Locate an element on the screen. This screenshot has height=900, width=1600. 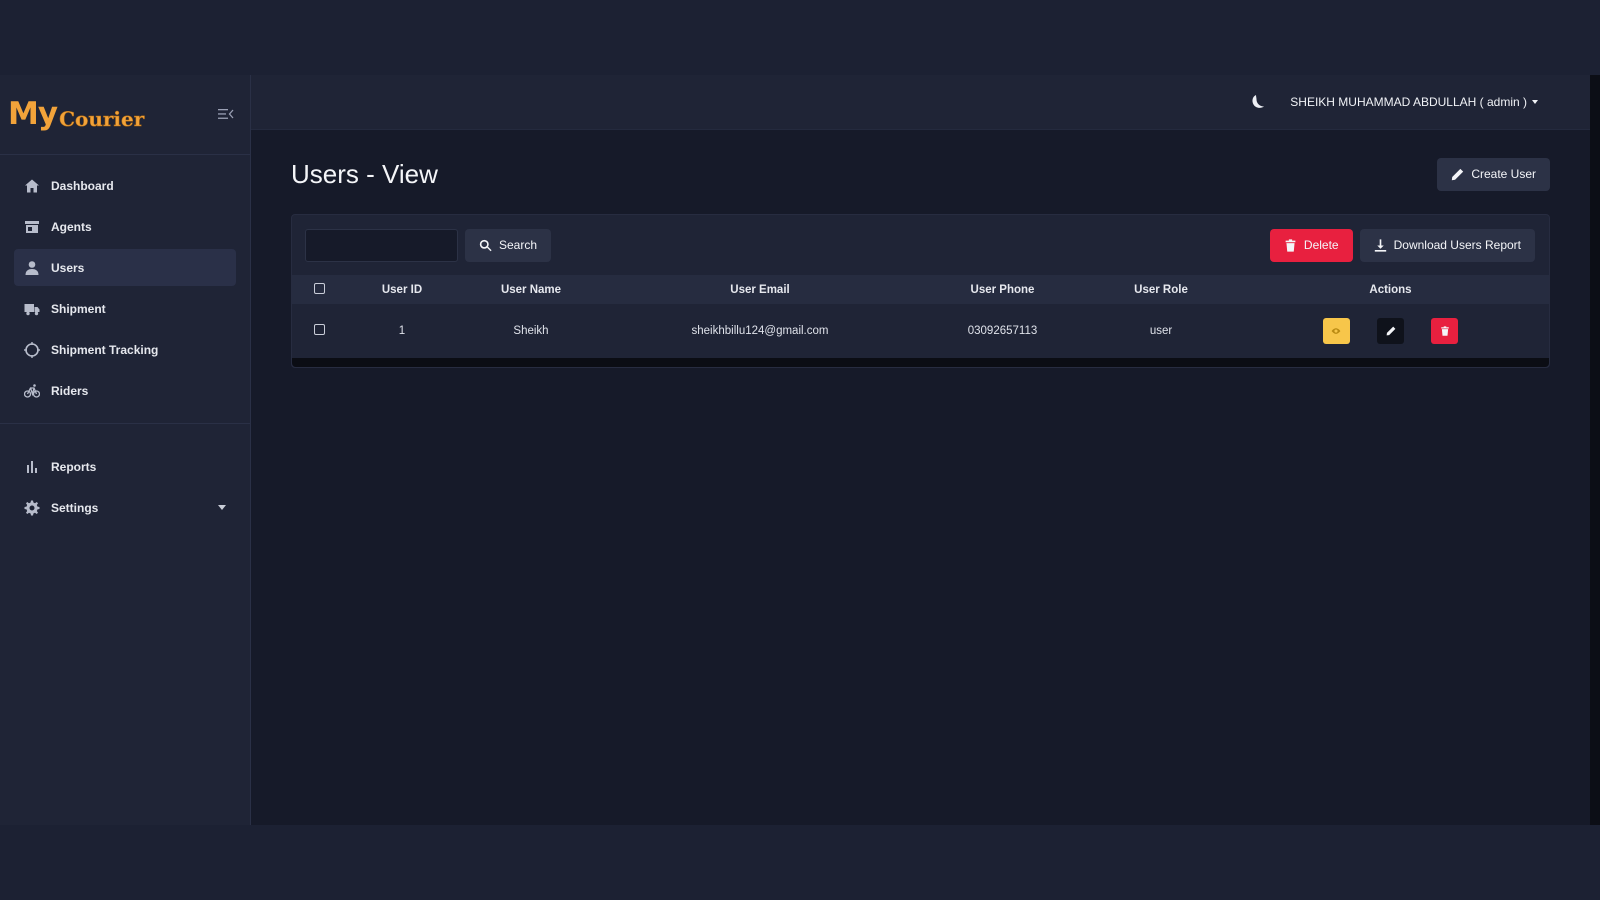
logo: My Courier is located at coordinates (76, 114).